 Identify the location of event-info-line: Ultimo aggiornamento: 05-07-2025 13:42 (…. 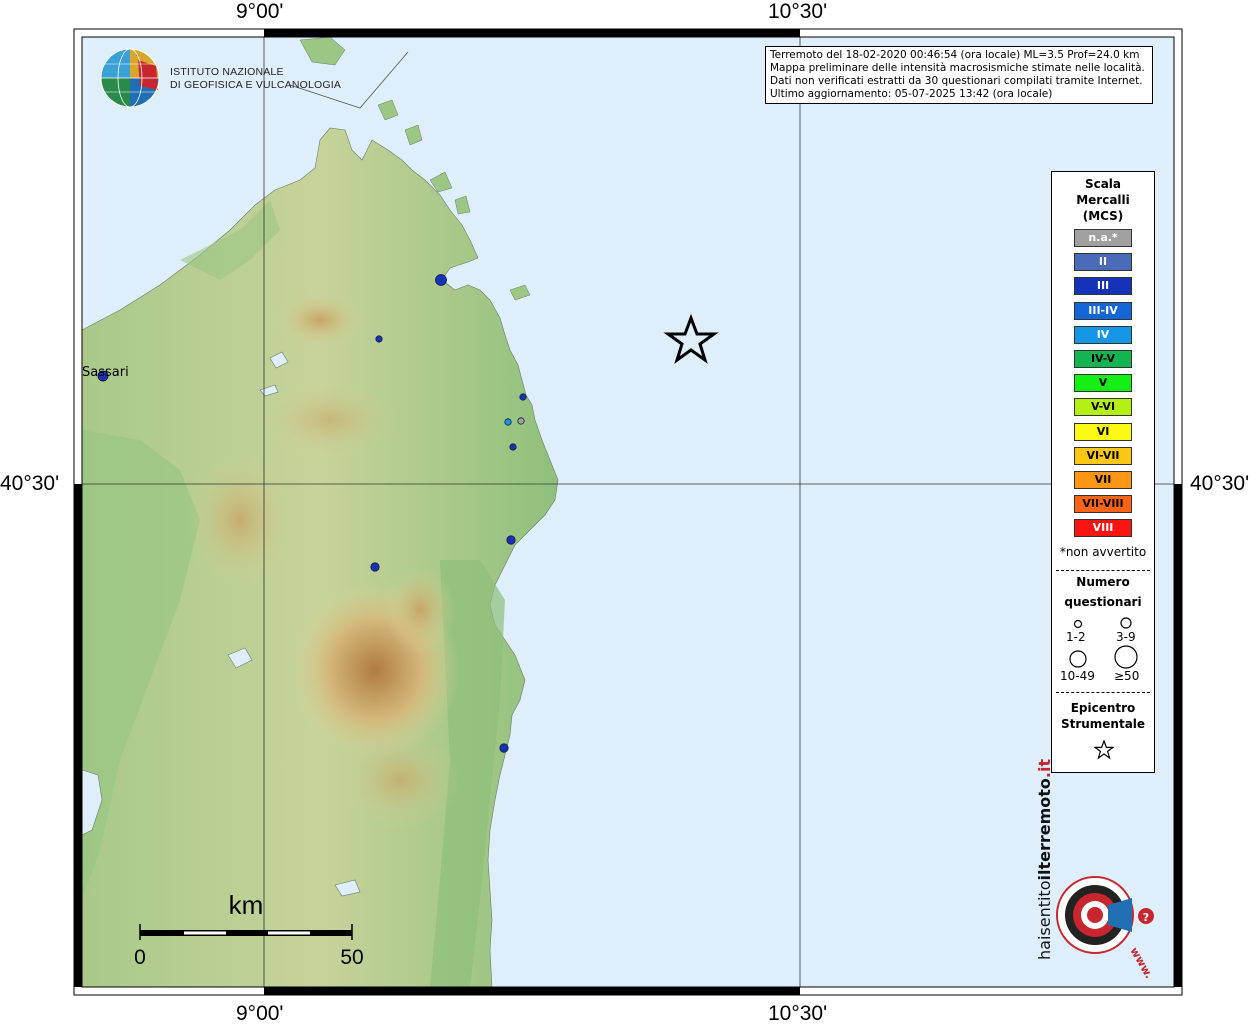
(911, 94).